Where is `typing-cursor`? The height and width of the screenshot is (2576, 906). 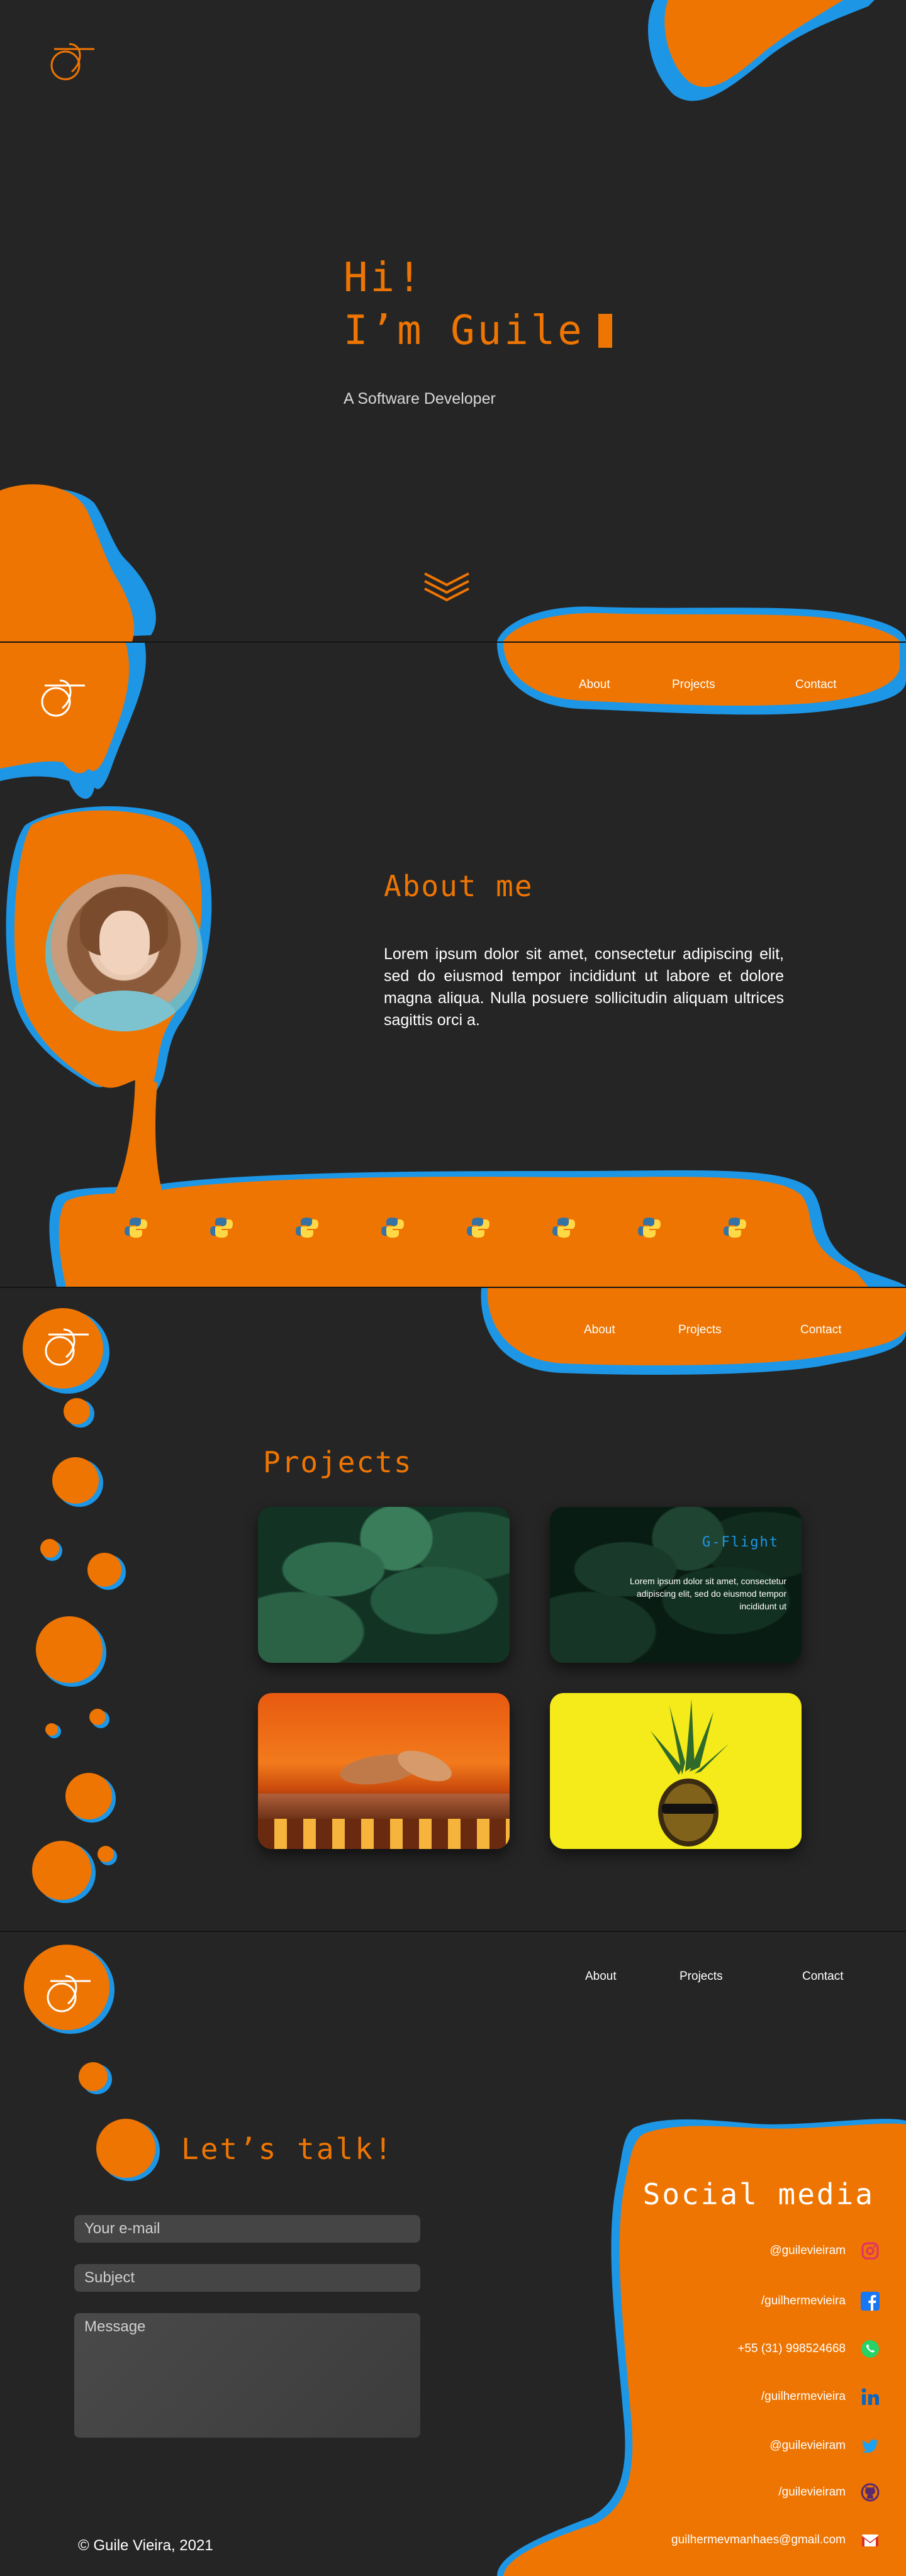
typing-cursor is located at coordinates (605, 331).